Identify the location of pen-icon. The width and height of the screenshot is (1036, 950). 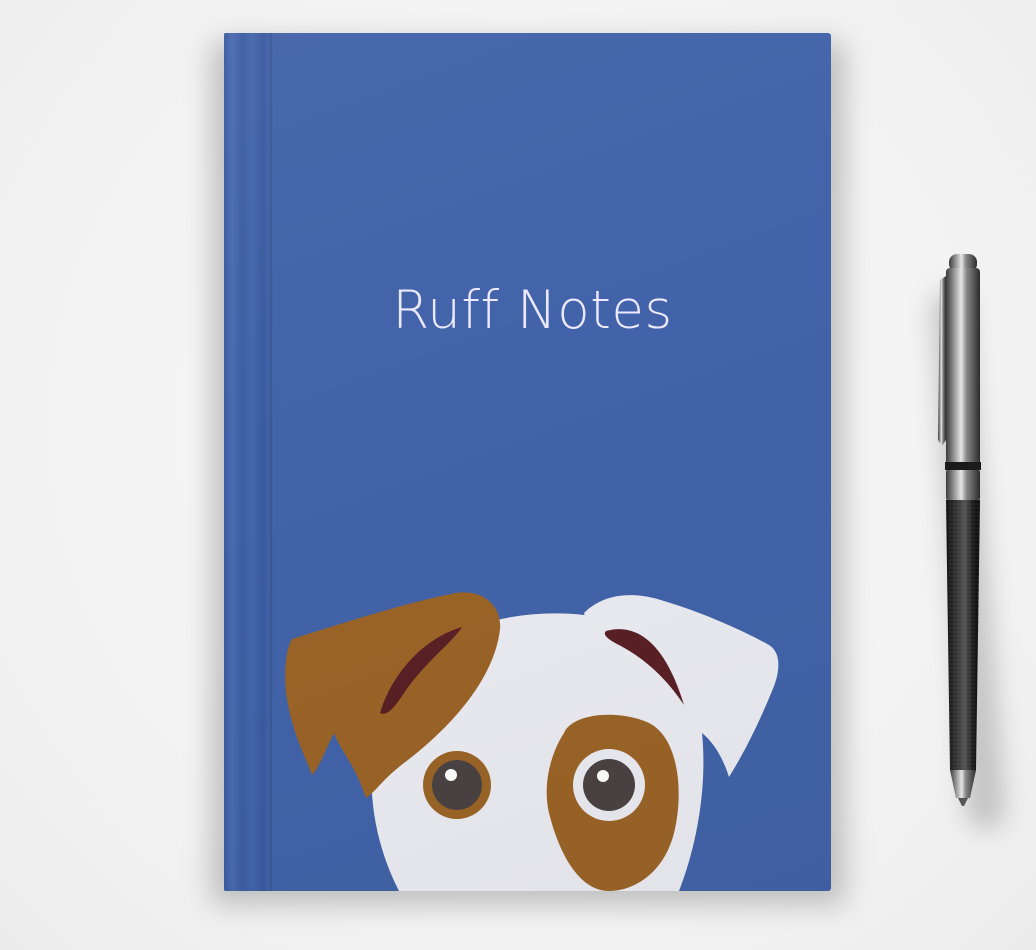
(959, 530).